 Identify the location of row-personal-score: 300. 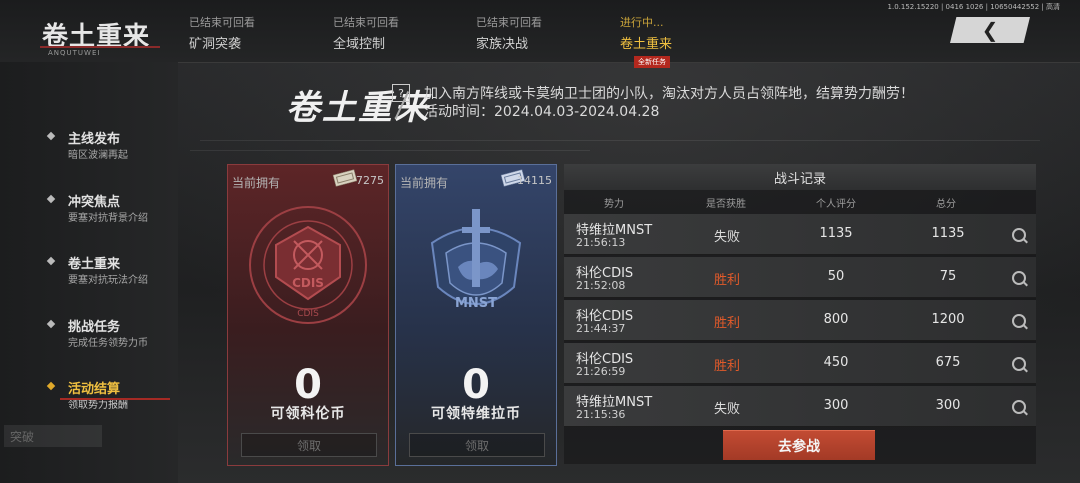
(836, 405).